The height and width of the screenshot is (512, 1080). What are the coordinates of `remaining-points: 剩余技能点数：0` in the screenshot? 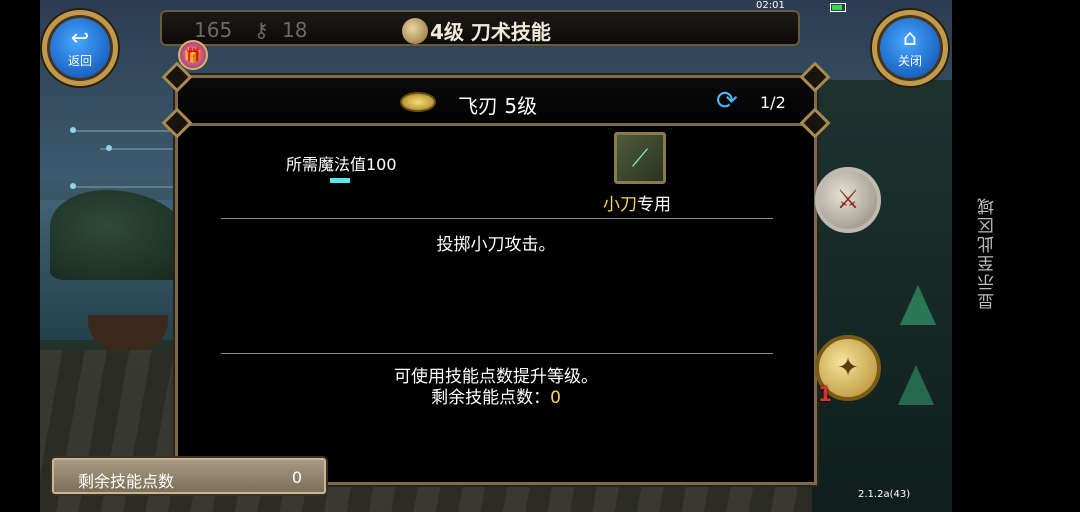 It's located at (496, 395).